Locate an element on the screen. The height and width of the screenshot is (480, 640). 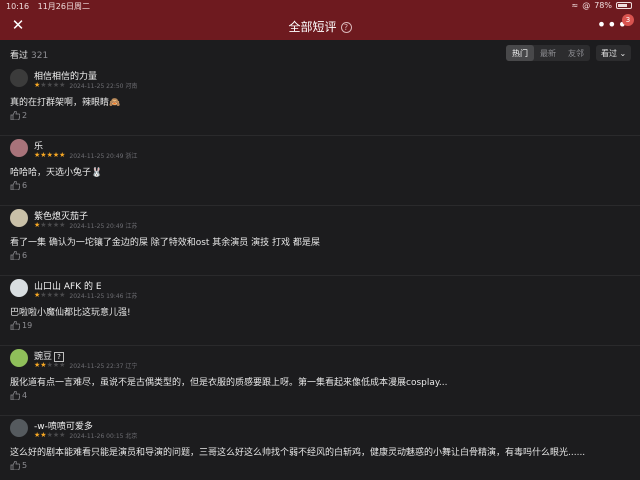
watched-filter-dropdown: 看过 ⌄ is located at coordinates (614, 53).